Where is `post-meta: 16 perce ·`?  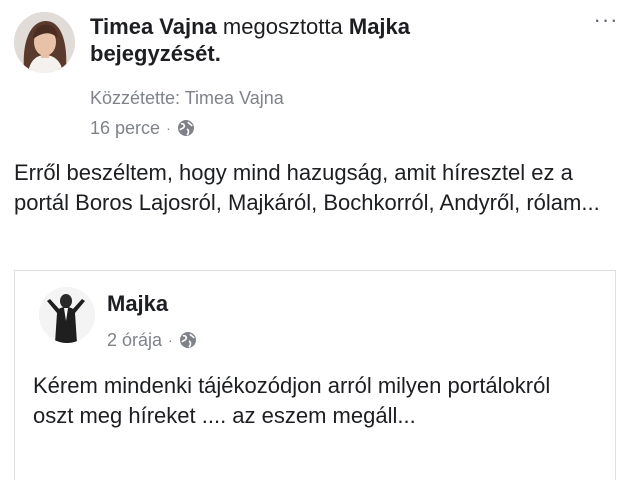 post-meta: 16 perce · is located at coordinates (142, 128).